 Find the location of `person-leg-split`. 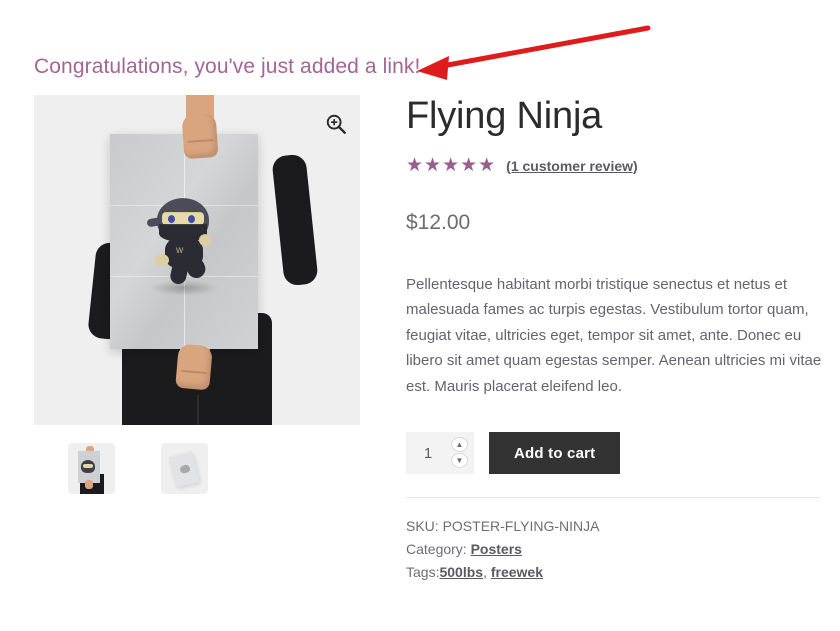

person-leg-split is located at coordinates (198, 410).